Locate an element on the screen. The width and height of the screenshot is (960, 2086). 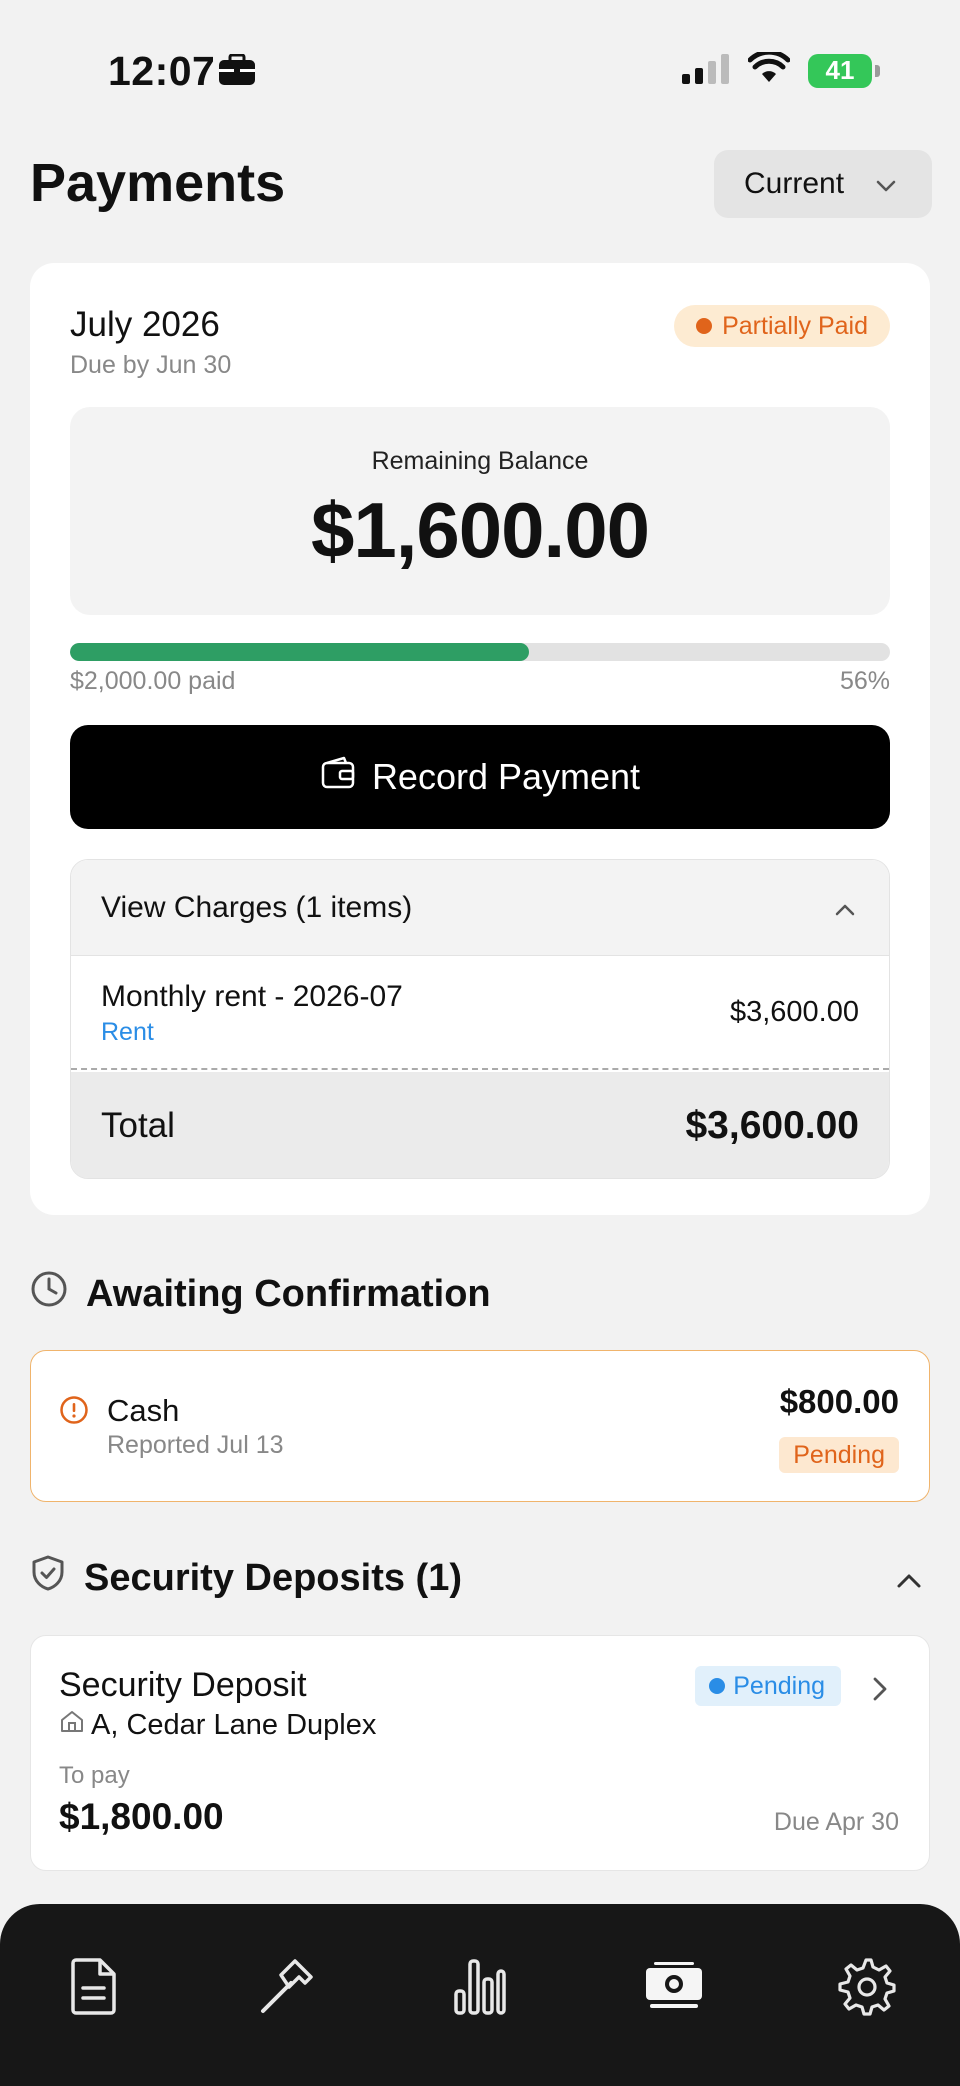
document-icon is located at coordinates (94, 1988).